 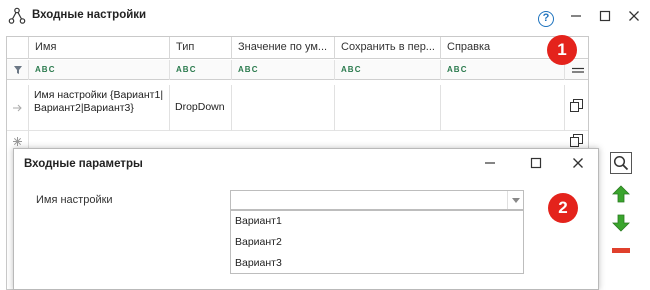 What do you see at coordinates (258, 242) in the screenshot?
I see `dropdown-option: Вариант2` at bounding box center [258, 242].